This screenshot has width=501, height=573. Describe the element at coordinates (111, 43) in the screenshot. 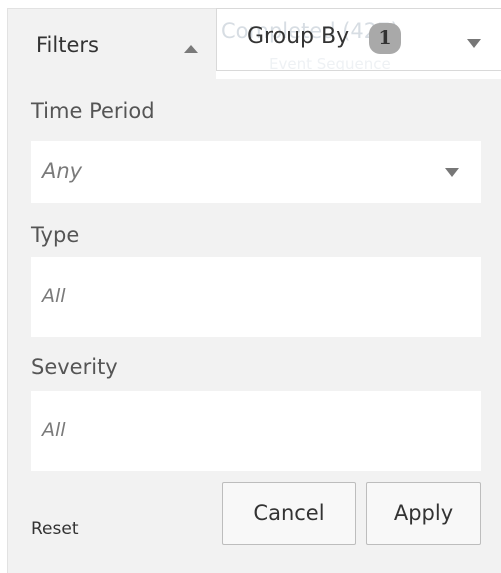

I see `tab-filters: Filters` at that location.